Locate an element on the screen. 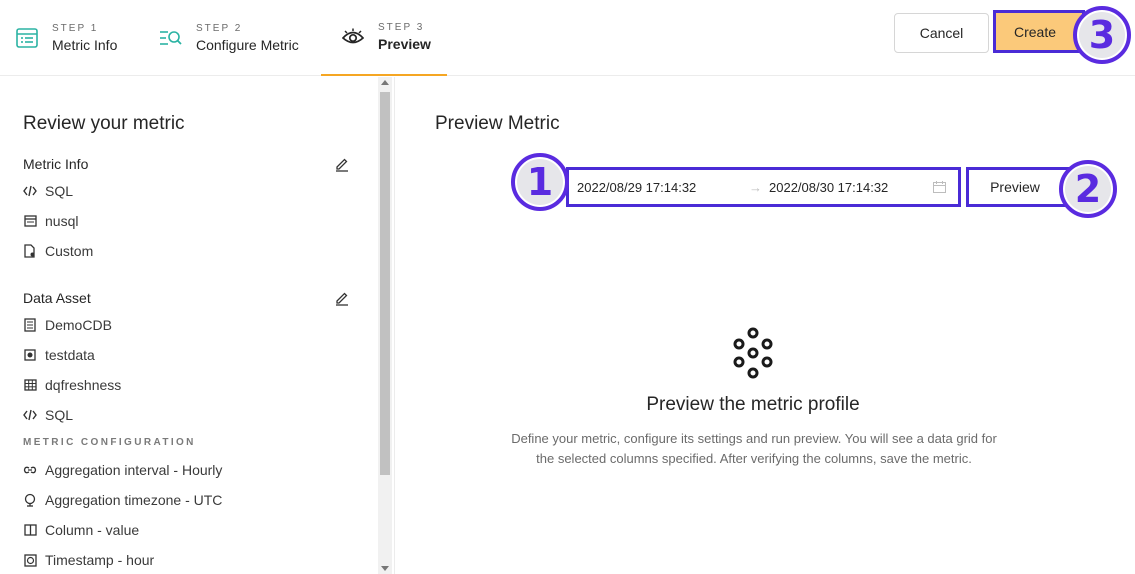 Image resolution: width=1135 pixels, height=574 pixels. list-item: dqfreshness is located at coordinates (72, 385).